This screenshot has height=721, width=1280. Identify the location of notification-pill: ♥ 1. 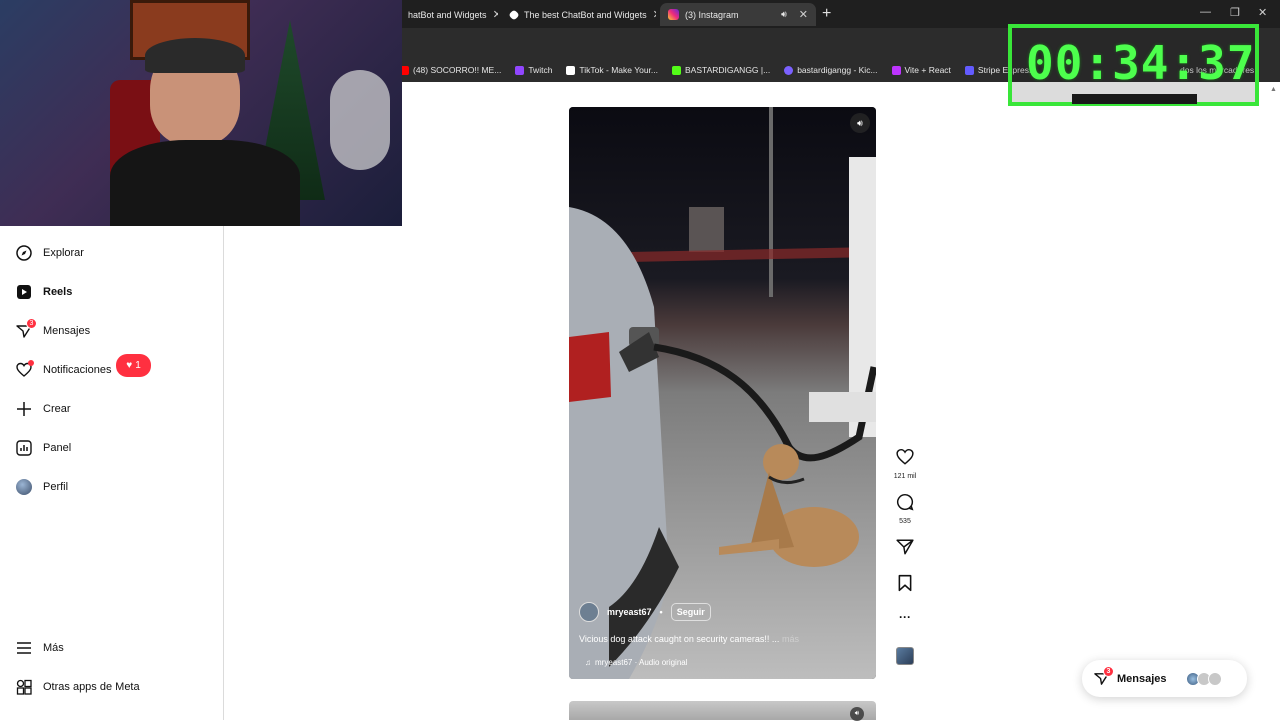
(133, 365).